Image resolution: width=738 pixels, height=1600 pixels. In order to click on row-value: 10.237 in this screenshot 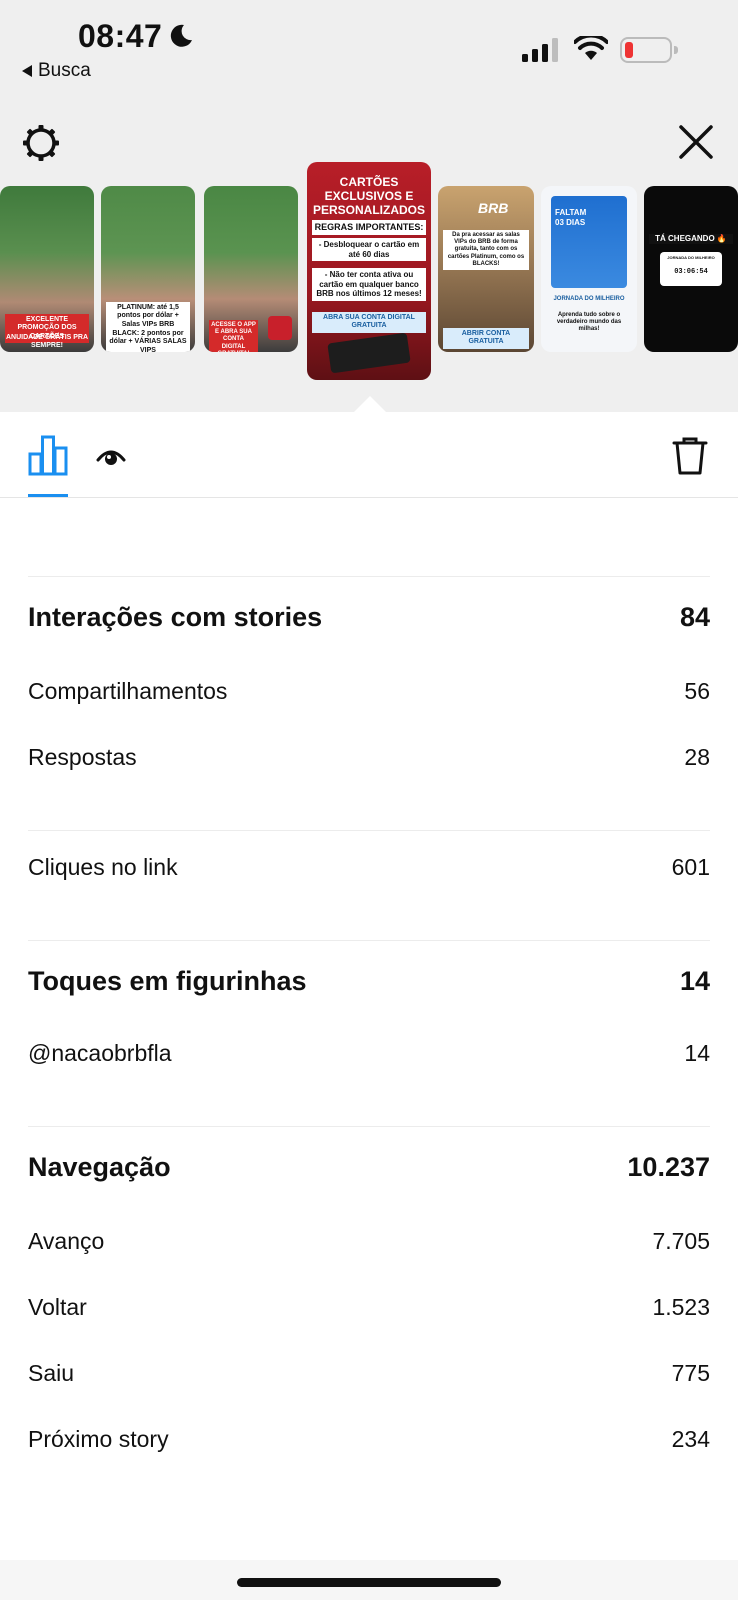, I will do `click(668, 1167)`.